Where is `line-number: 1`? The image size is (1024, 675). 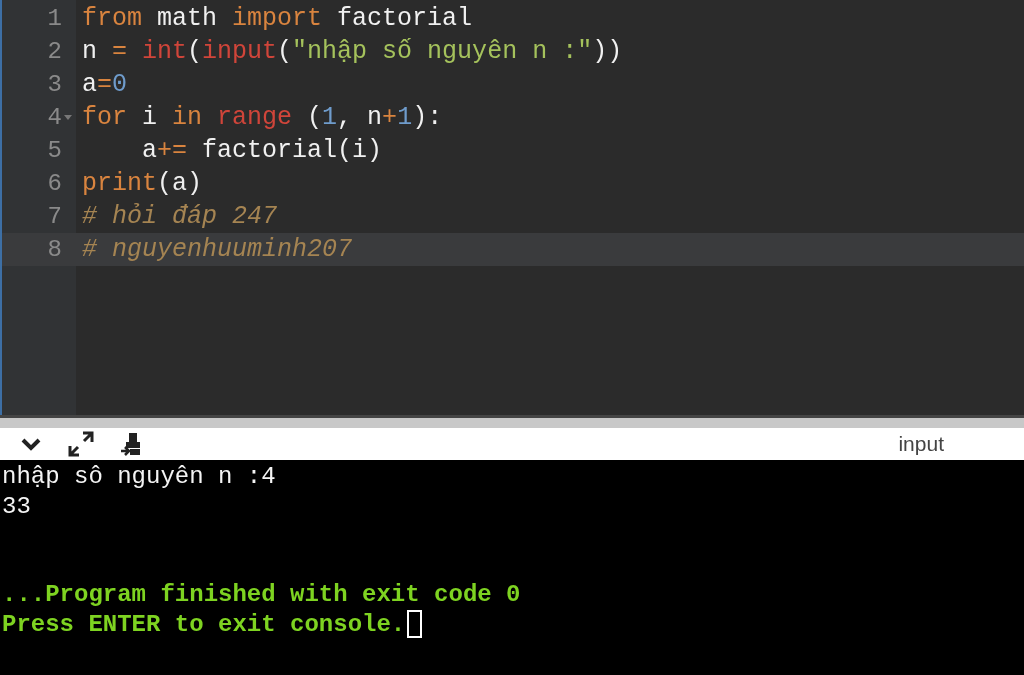 line-number: 1 is located at coordinates (54, 18).